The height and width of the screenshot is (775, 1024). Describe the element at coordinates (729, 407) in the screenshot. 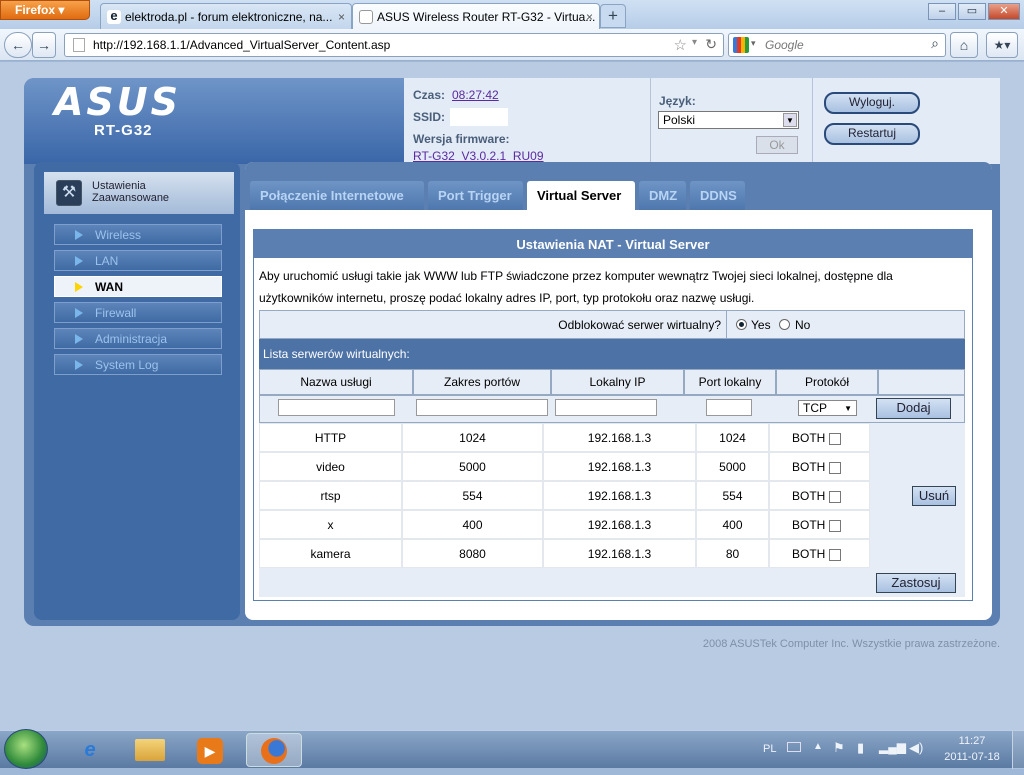

I see `local-port-input` at that location.